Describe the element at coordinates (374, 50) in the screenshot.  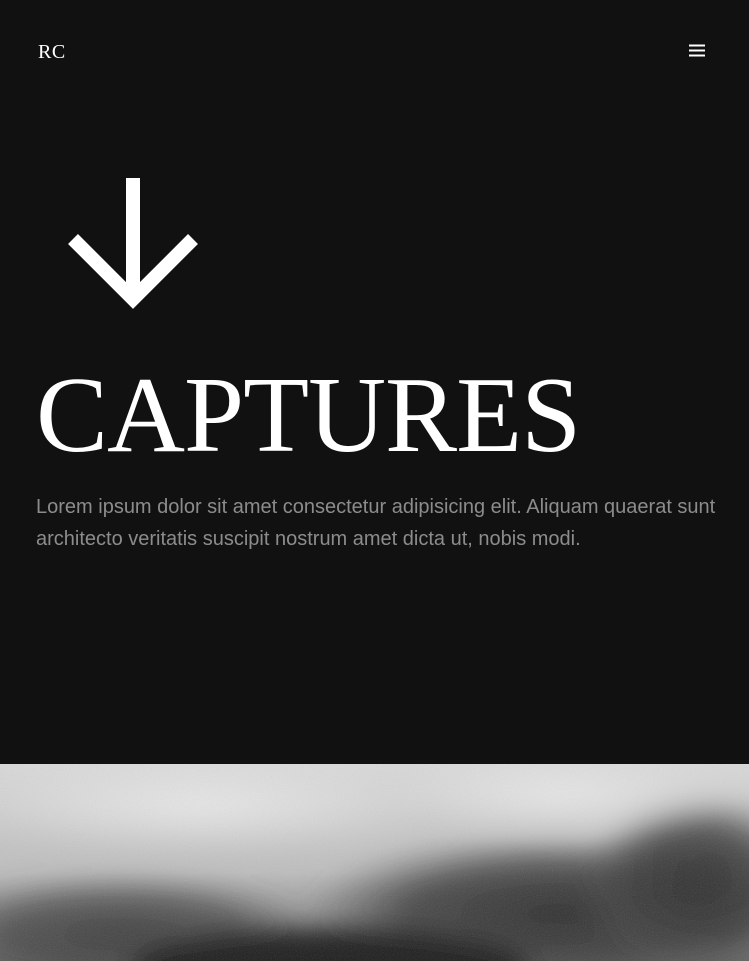
I see `site-header: RC` at that location.